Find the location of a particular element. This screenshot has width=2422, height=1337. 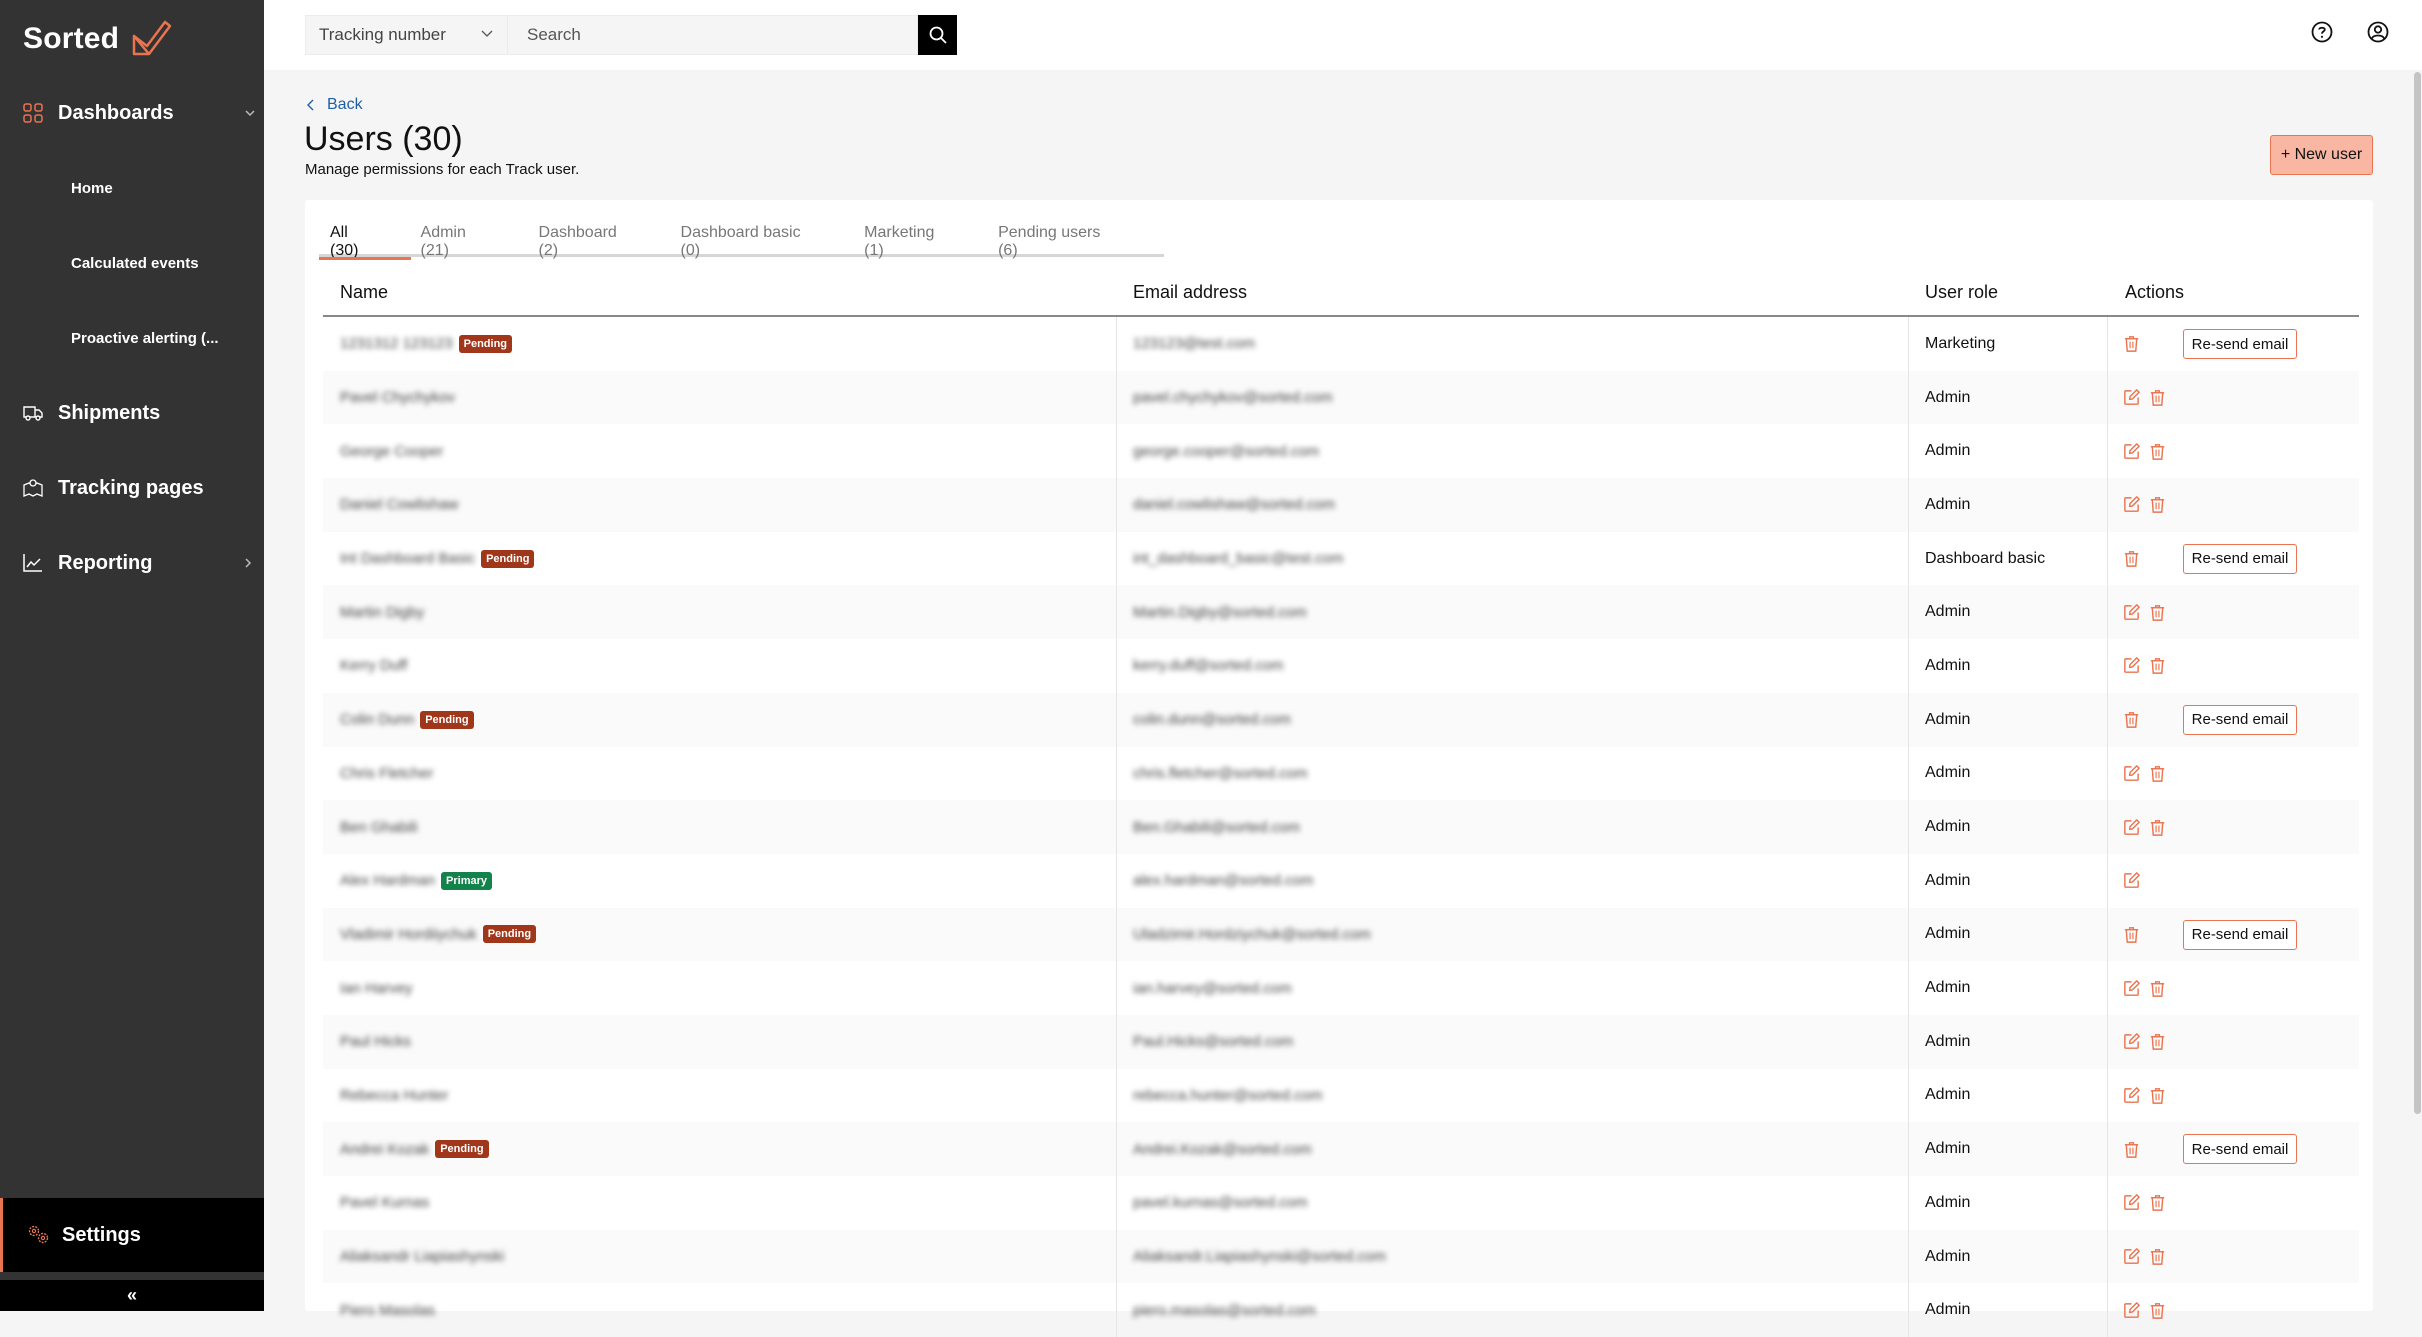

sidebar-item-tracking-pages: Tracking pages is located at coordinates (132, 488).